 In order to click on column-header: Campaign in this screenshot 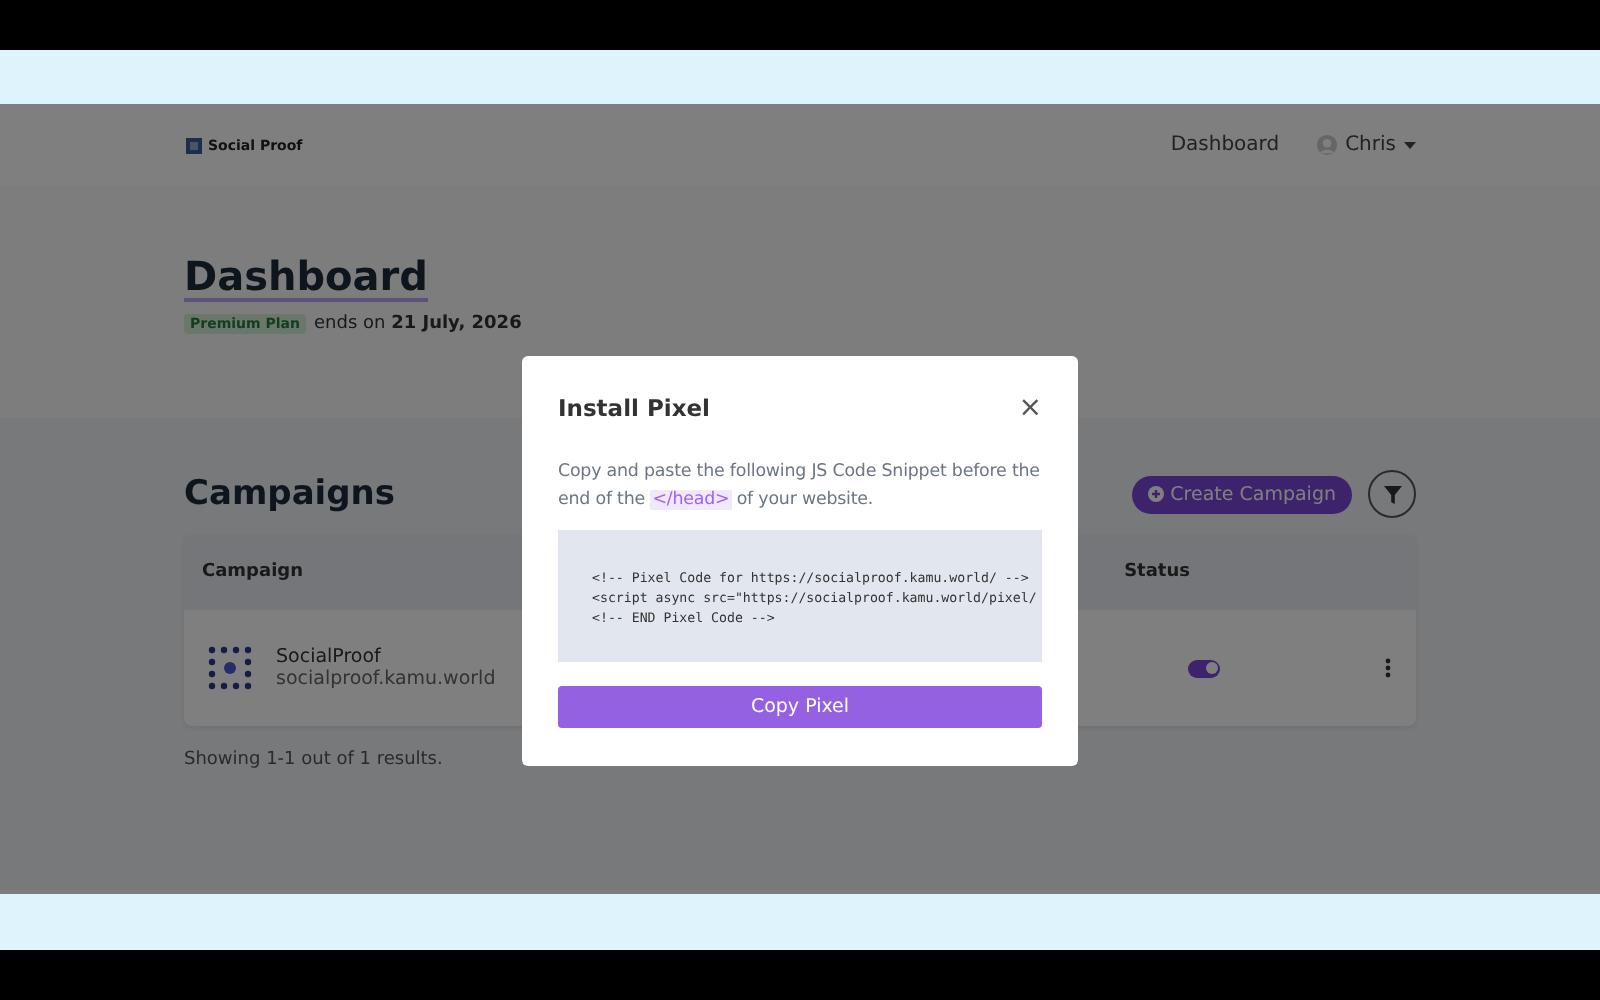, I will do `click(253, 572)`.